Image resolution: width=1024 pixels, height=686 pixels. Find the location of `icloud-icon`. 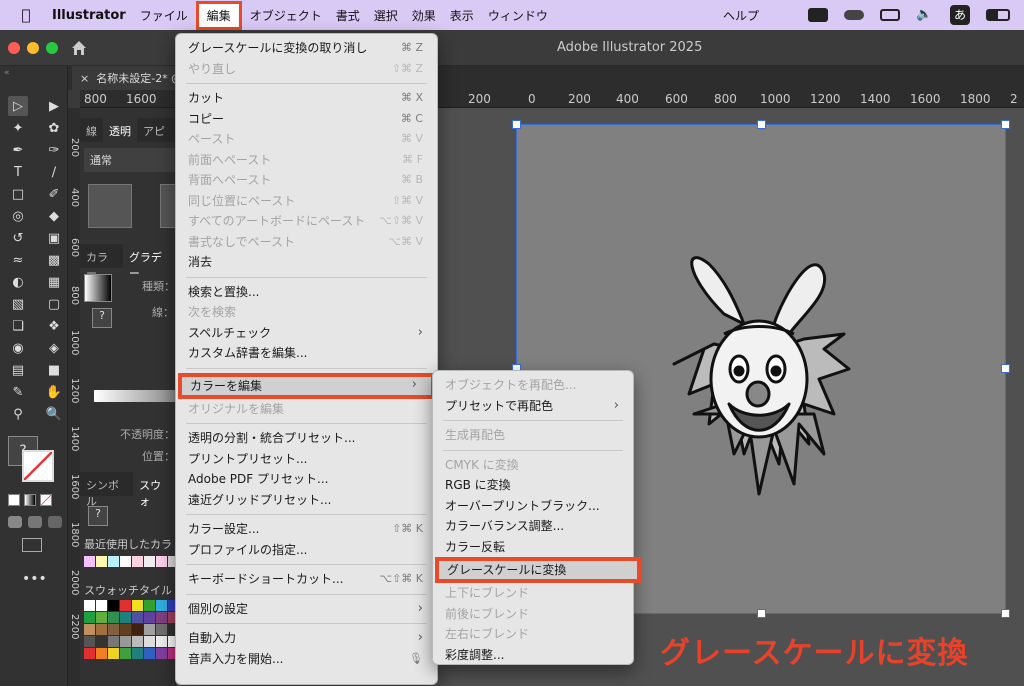

icloud-icon is located at coordinates (854, 15).